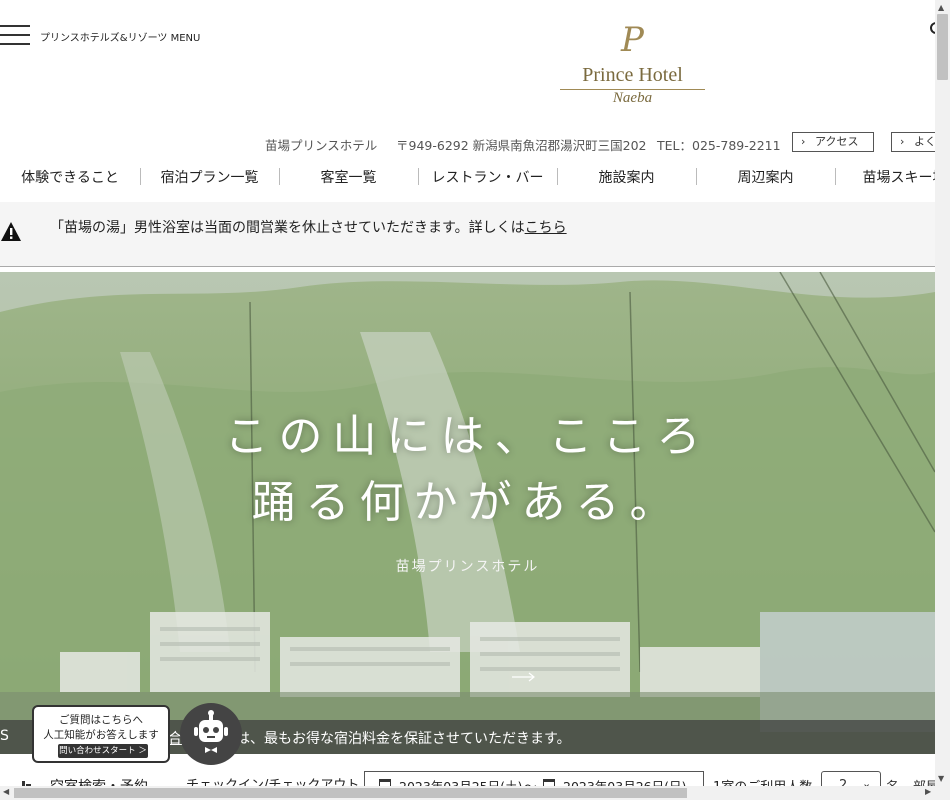  I want to click on scroll-up-icon: ▲, so click(941, 7).